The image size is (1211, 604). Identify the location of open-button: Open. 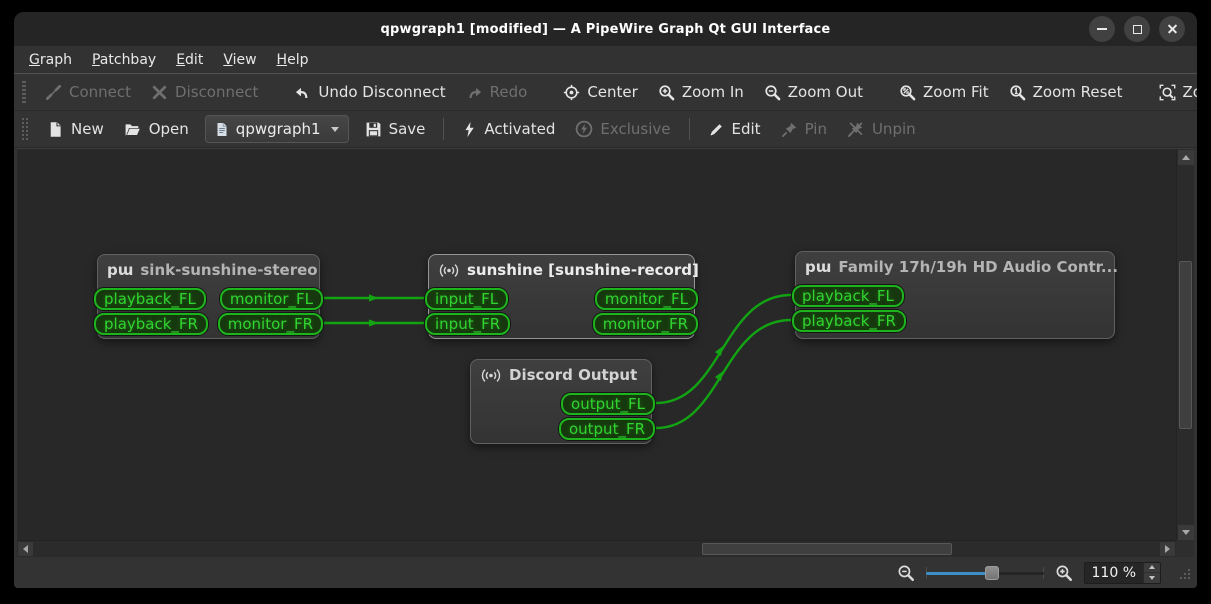
(156, 129).